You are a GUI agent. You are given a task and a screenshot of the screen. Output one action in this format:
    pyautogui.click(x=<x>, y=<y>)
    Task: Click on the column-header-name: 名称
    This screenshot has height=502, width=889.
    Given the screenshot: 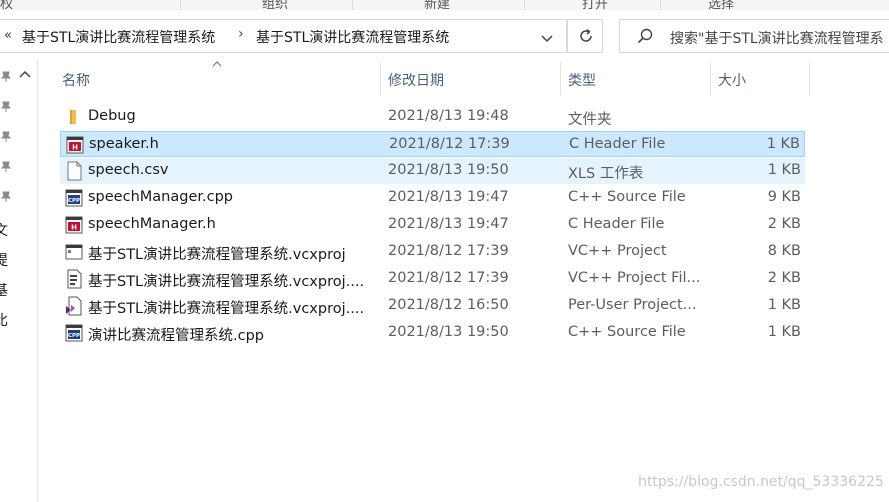 What is the action you would take?
    pyautogui.click(x=76, y=80)
    